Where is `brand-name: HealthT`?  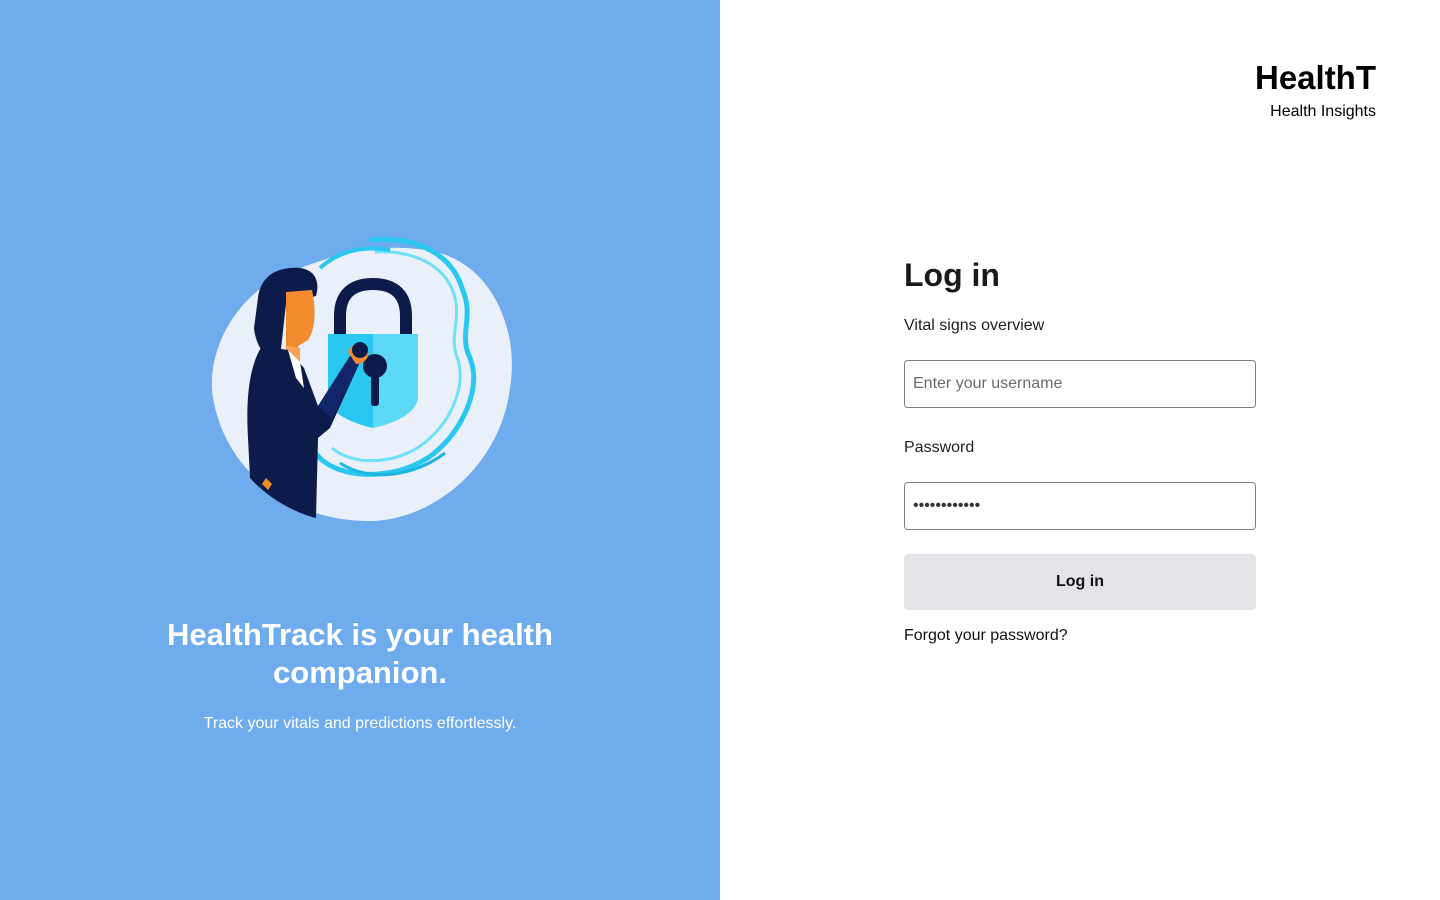
brand-name: HealthT is located at coordinates (1315, 77).